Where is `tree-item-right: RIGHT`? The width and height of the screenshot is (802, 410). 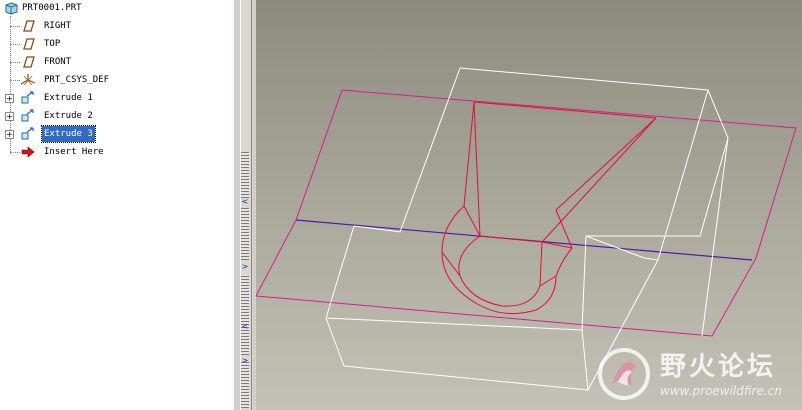
tree-item-right: RIGHT is located at coordinates (115, 26).